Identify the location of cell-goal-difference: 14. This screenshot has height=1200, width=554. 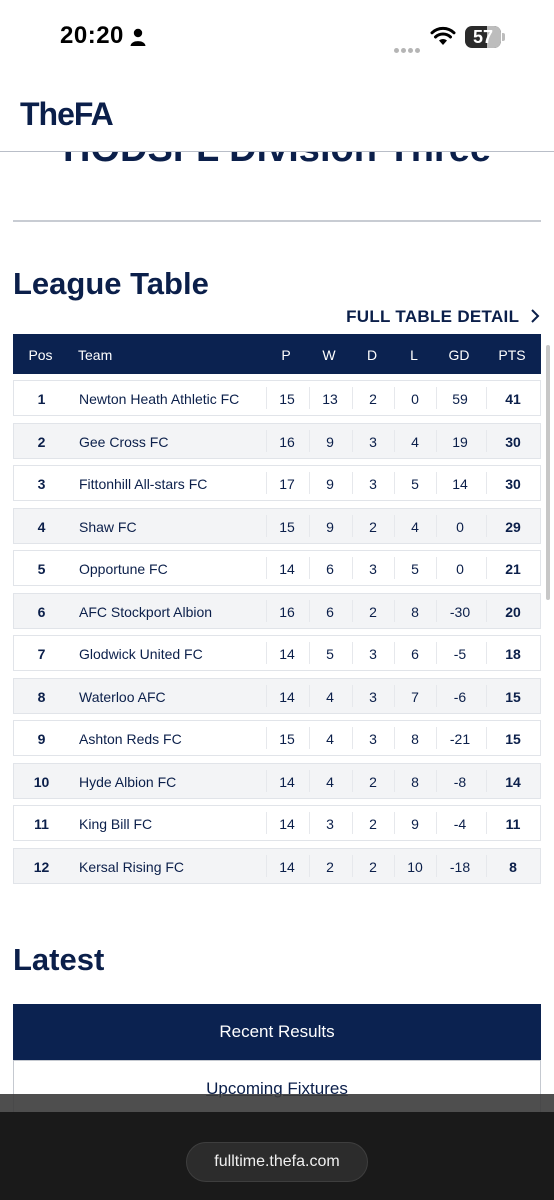
(460, 484).